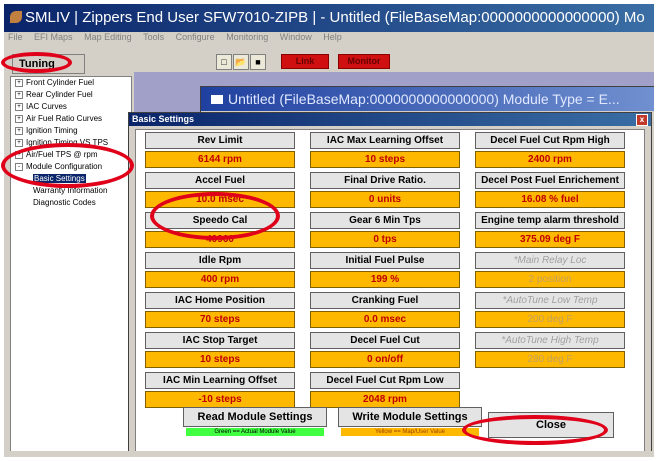  What do you see at coordinates (550, 359) in the screenshot?
I see `setting-autotune-high-temp-value: 280 deg F` at bounding box center [550, 359].